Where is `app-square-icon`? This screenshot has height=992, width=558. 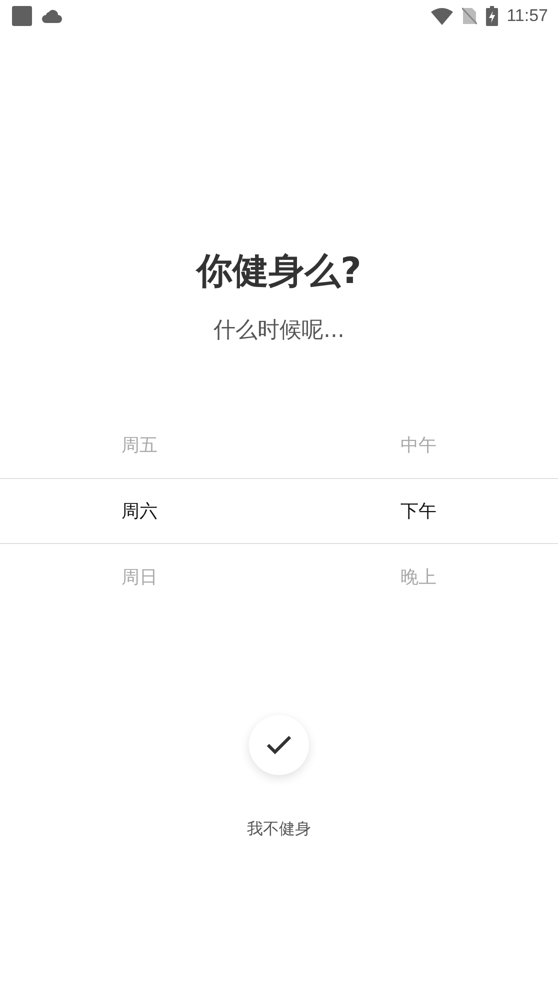 app-square-icon is located at coordinates (22, 16).